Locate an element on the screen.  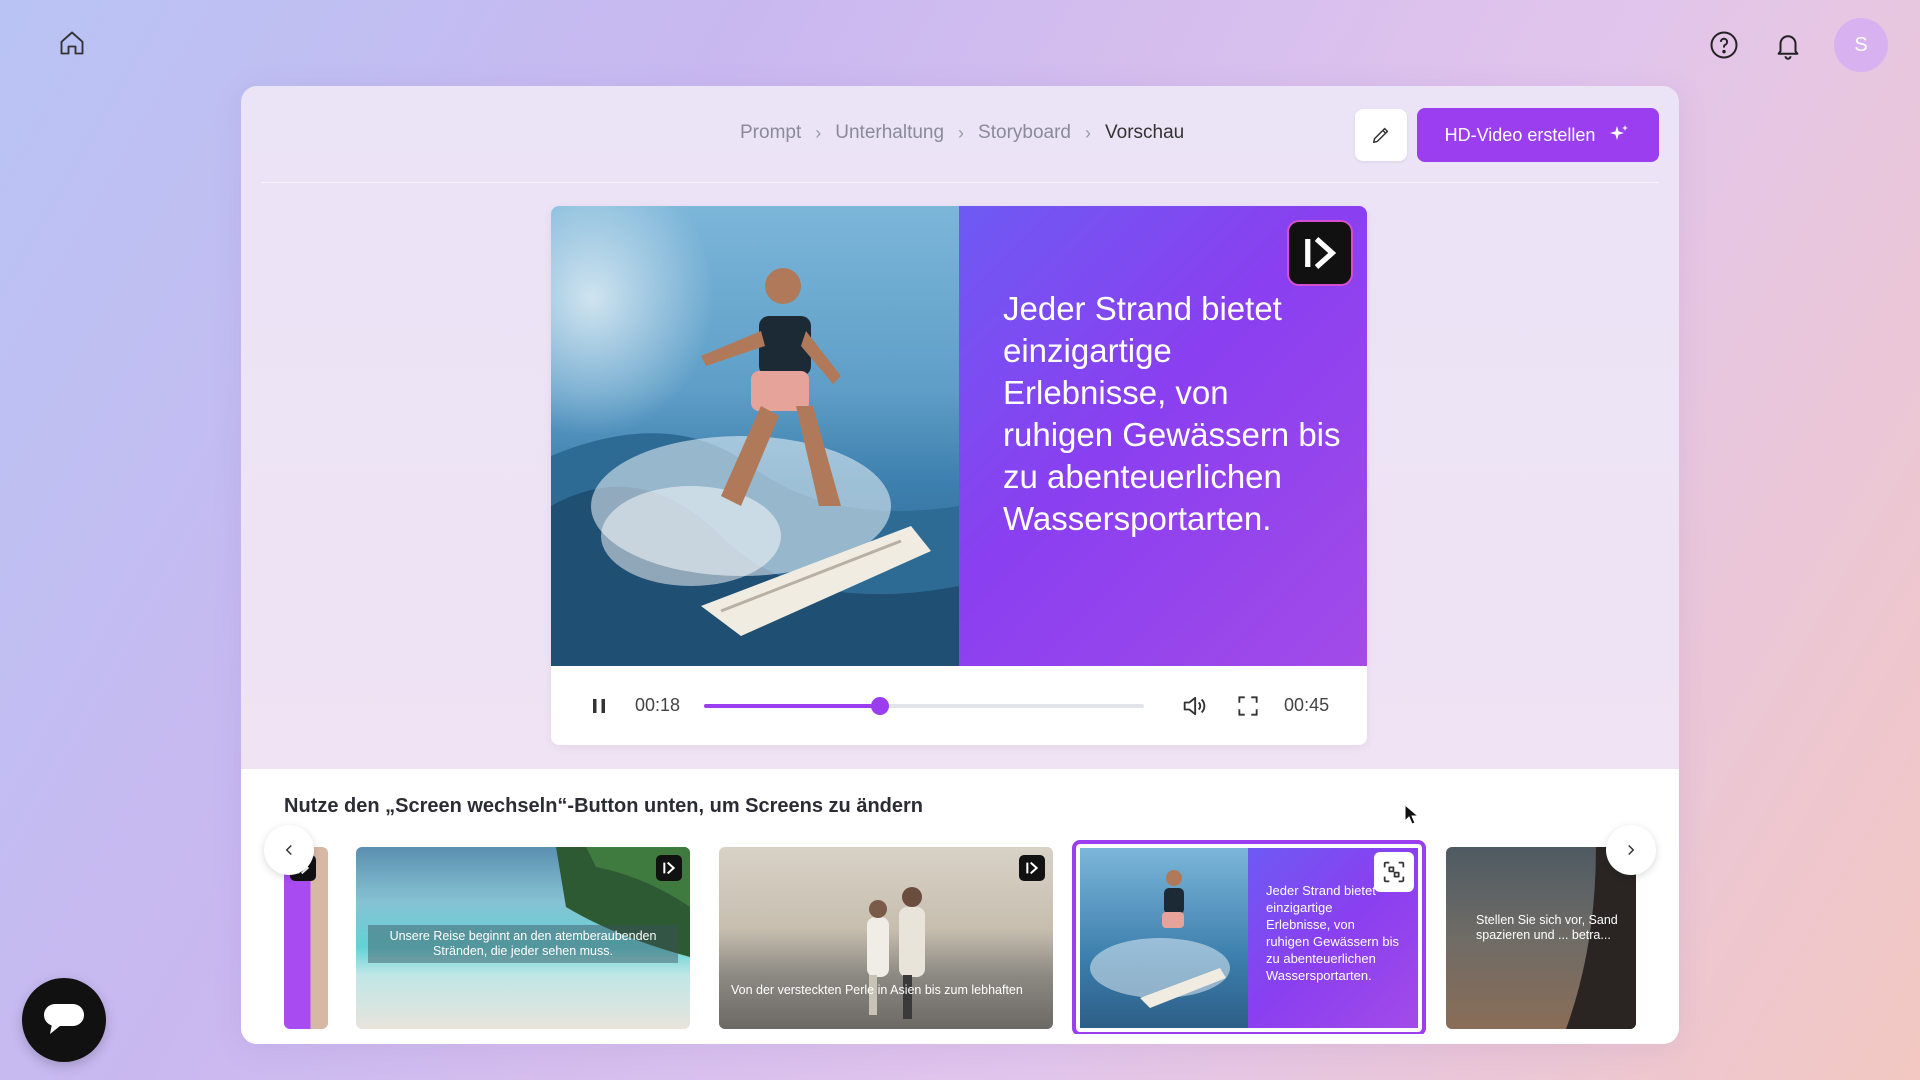
help-circle-icon is located at coordinates (1724, 45).